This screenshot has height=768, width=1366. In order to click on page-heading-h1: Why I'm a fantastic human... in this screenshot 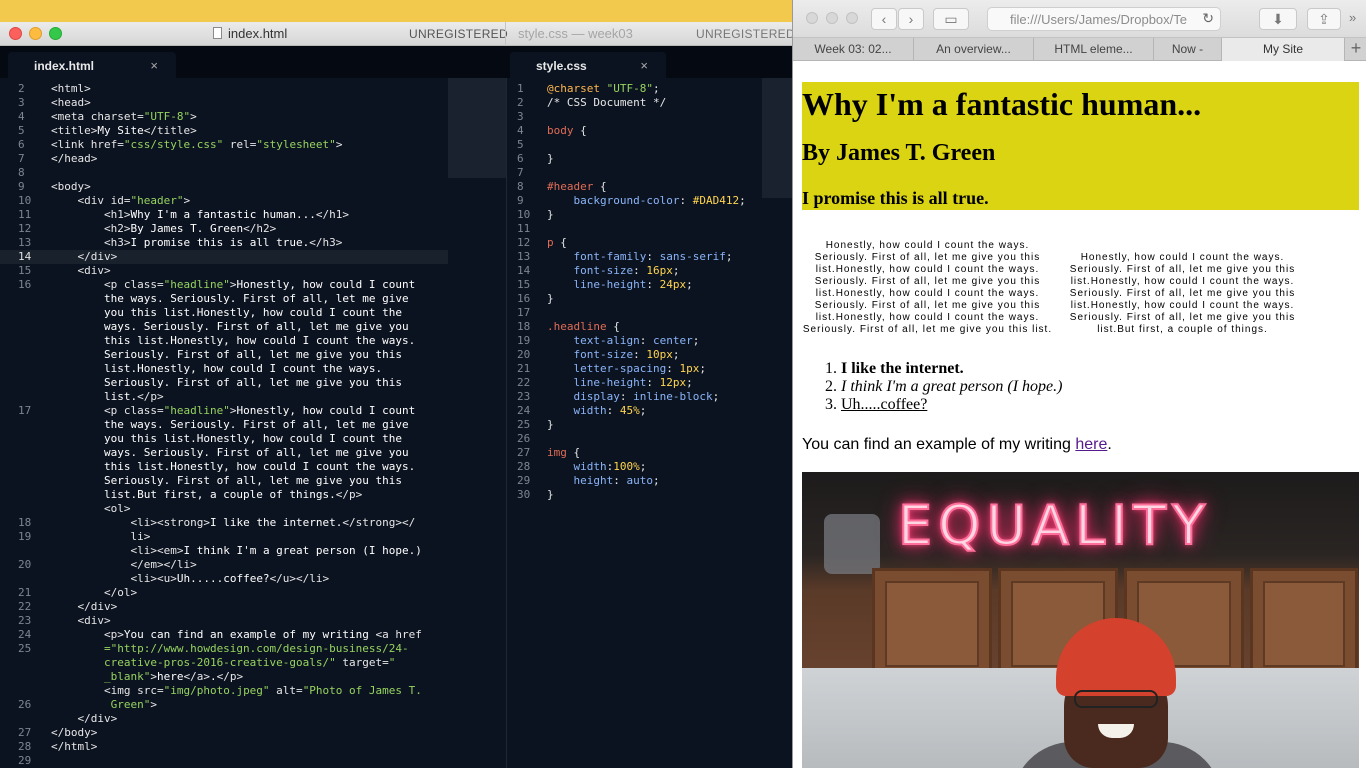, I will do `click(1002, 104)`.